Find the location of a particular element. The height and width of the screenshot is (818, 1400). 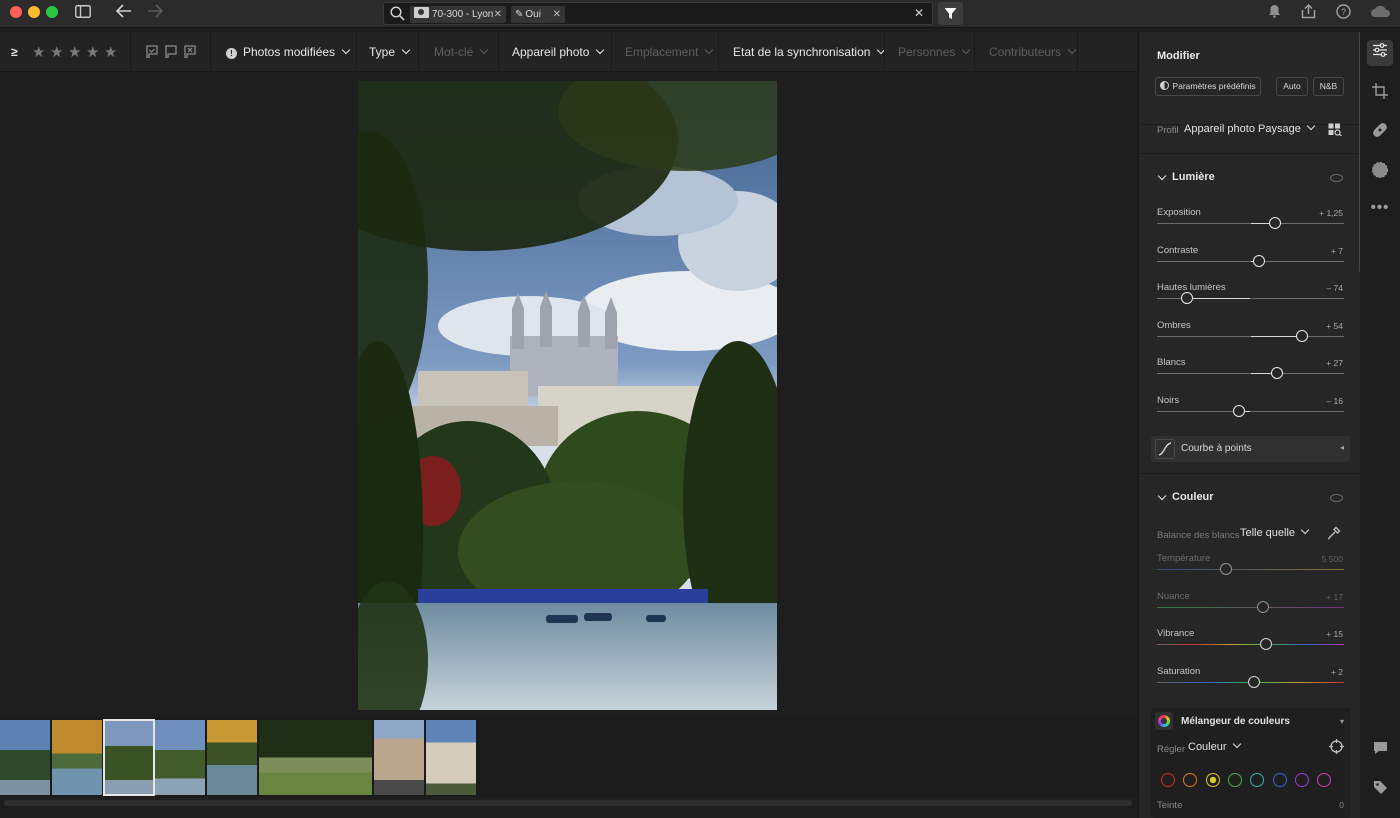

edit-sliders-icon is located at coordinates (1380, 53).